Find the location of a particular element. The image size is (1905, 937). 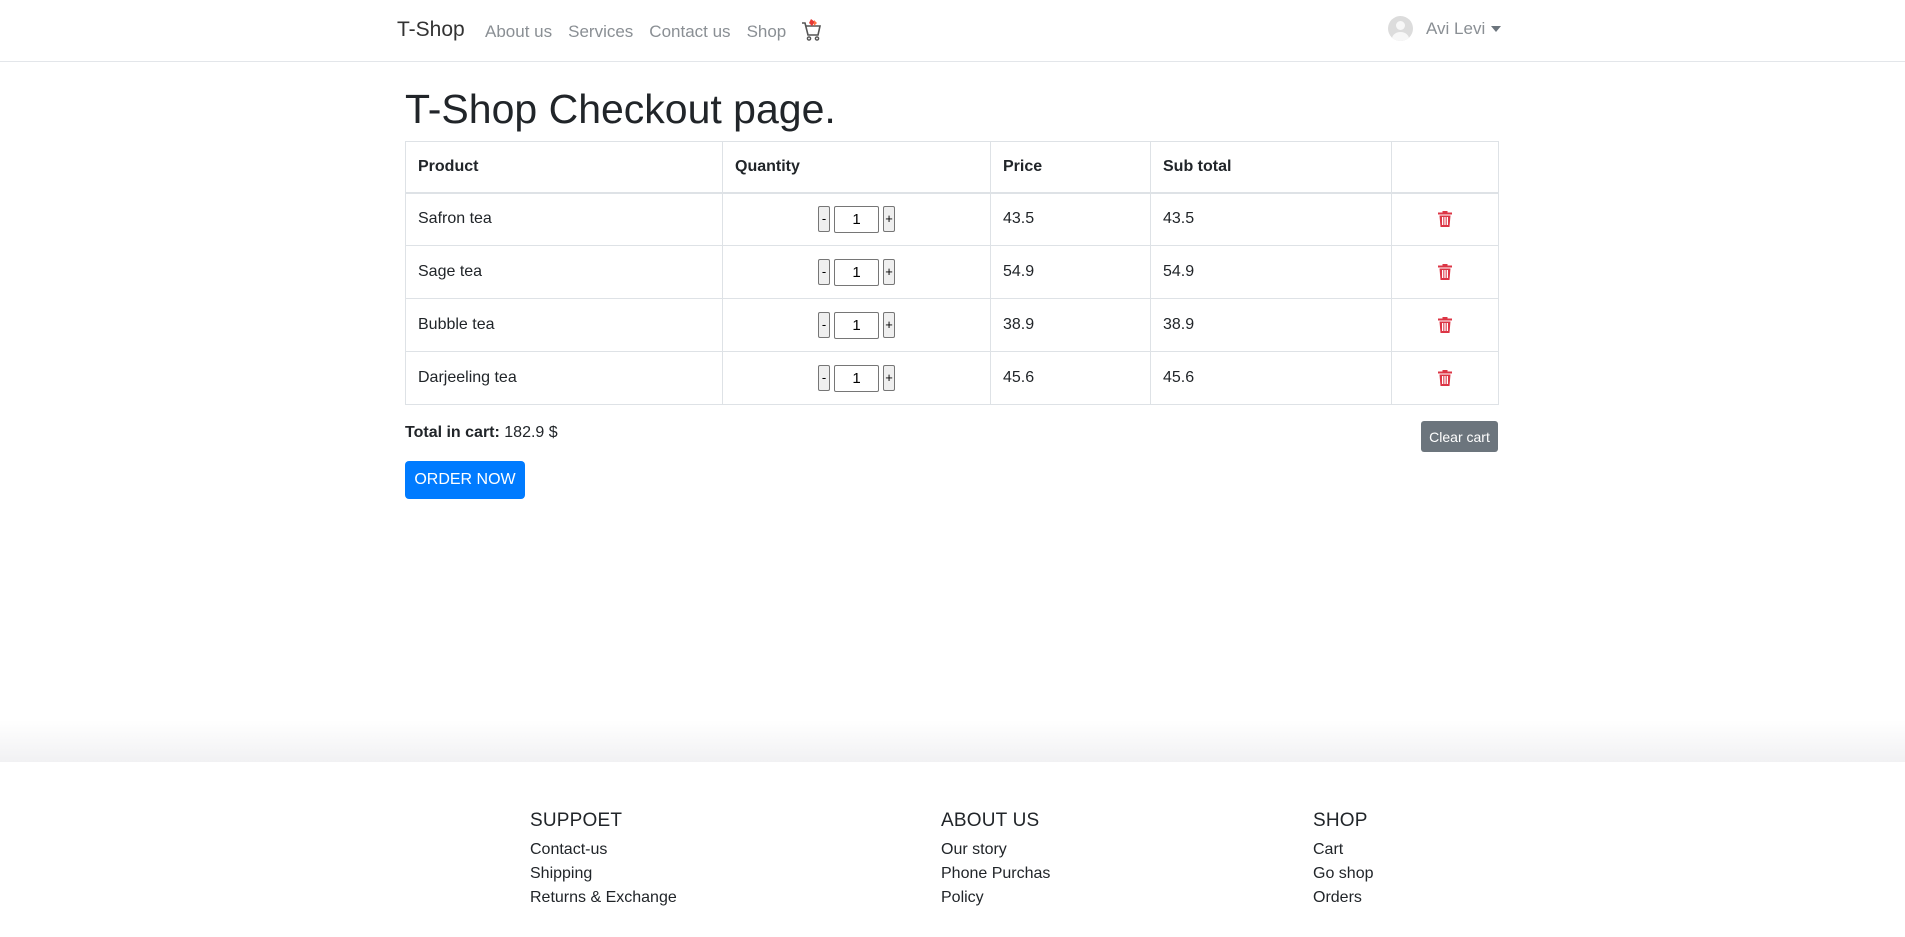

footer-link-our-story: Our story is located at coordinates (995, 850).